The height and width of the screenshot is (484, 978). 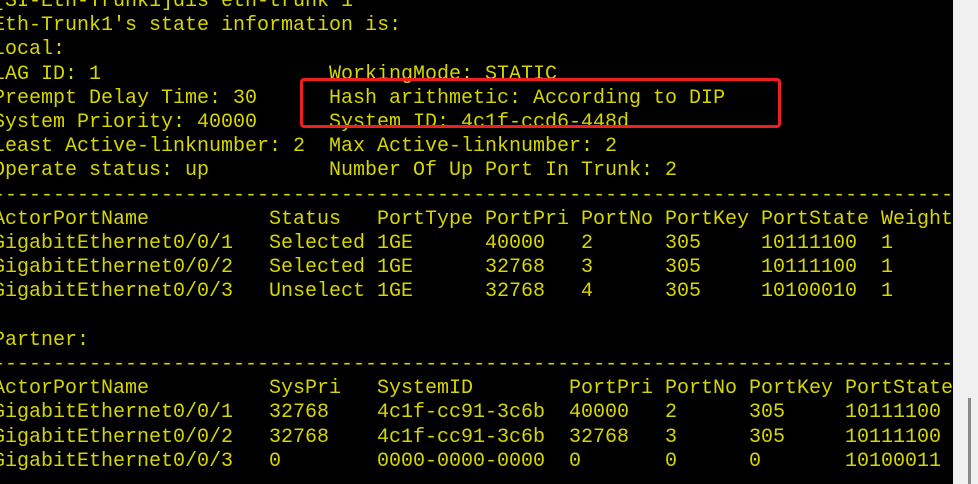 I want to click on vertical-scrollbar, so click(x=965, y=242).